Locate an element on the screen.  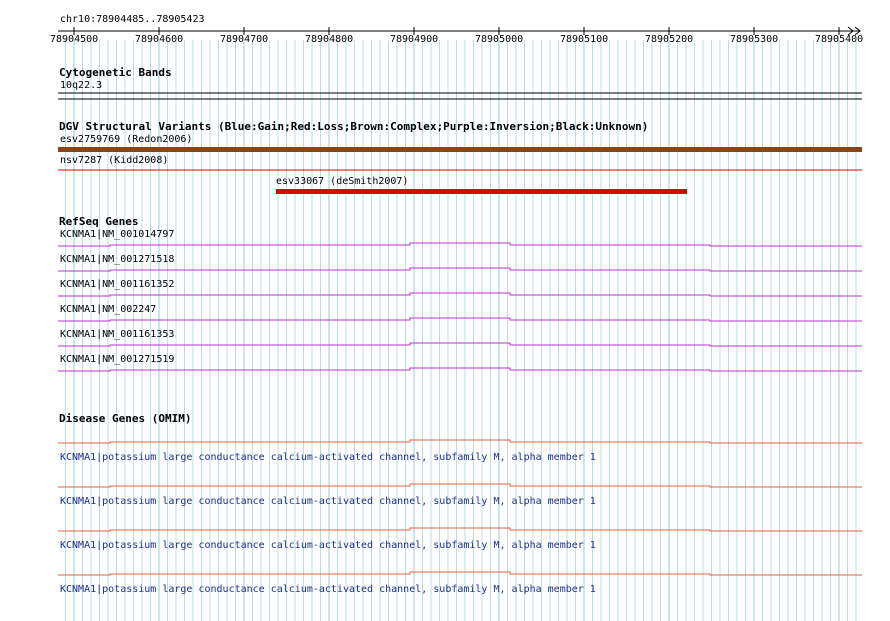
variant-label-nsv7287: nsv7287 (Kidd2008) is located at coordinates (114, 161).